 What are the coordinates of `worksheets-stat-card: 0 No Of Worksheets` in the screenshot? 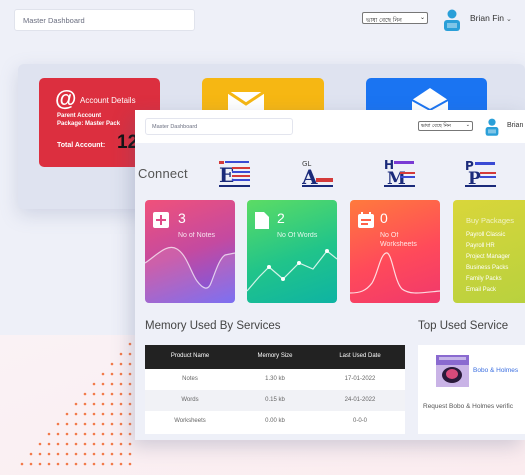 It's located at (395, 251).